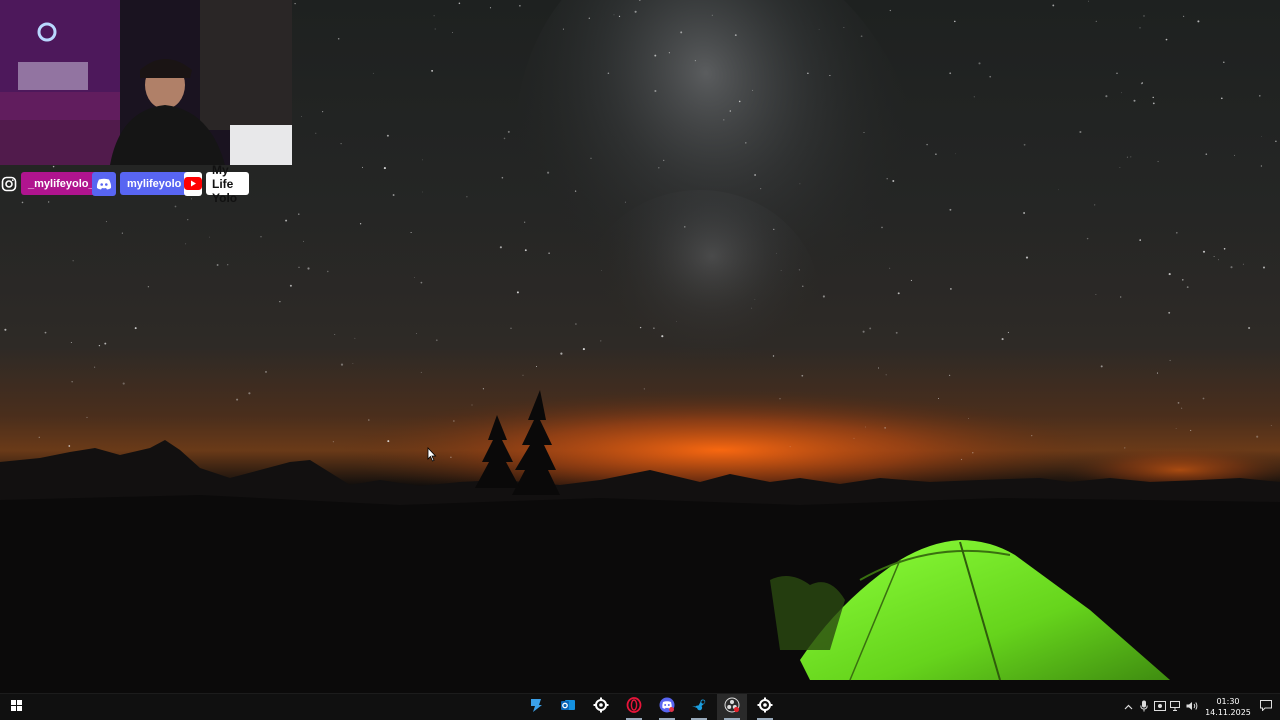 This screenshot has height=720, width=1280. I want to click on notification-center-button, so click(1266, 707).